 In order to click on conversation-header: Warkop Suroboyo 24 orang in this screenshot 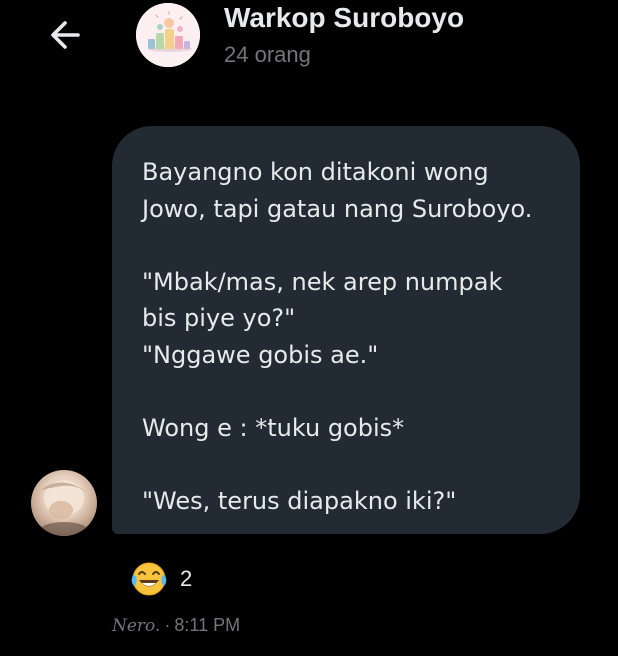, I will do `click(309, 45)`.